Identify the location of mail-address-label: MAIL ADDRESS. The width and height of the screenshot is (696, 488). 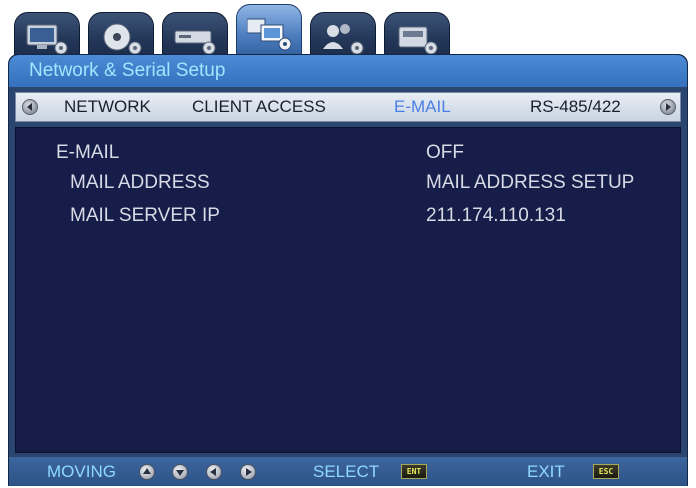
(140, 182).